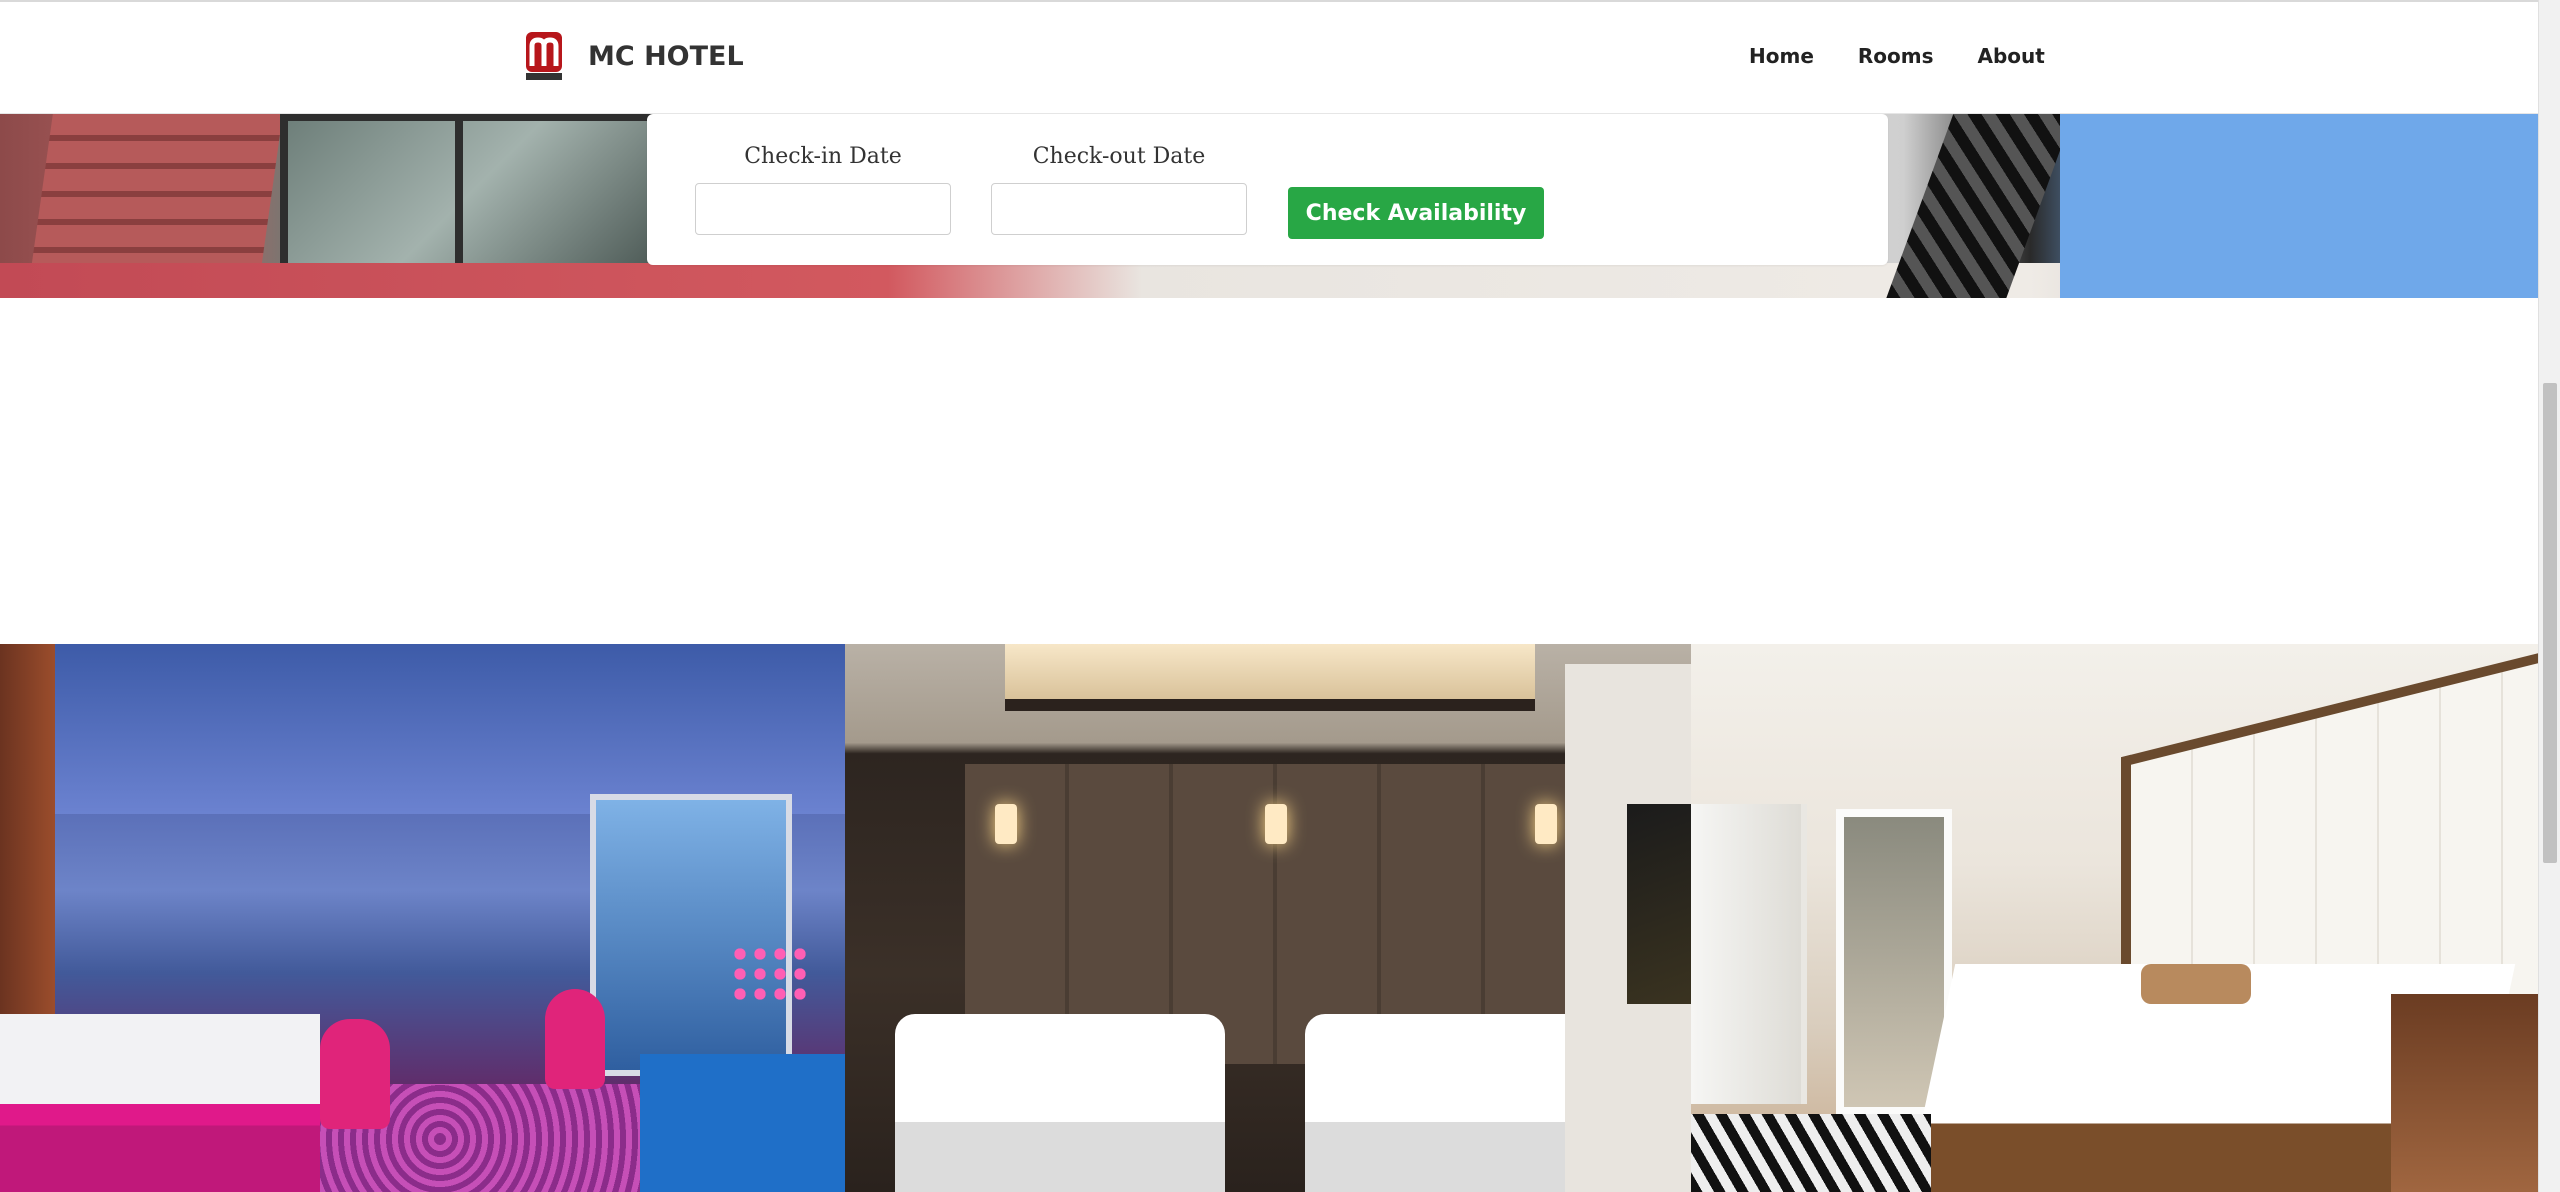  What do you see at coordinates (1781, 56) in the screenshot?
I see `nav-home: Home` at bounding box center [1781, 56].